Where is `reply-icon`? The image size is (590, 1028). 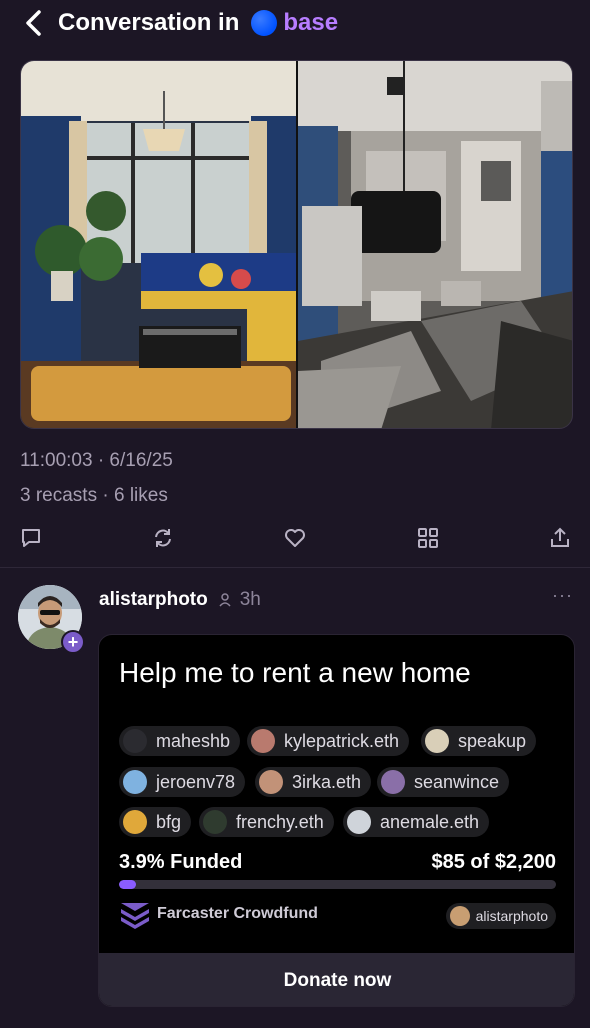 reply-icon is located at coordinates (31, 538).